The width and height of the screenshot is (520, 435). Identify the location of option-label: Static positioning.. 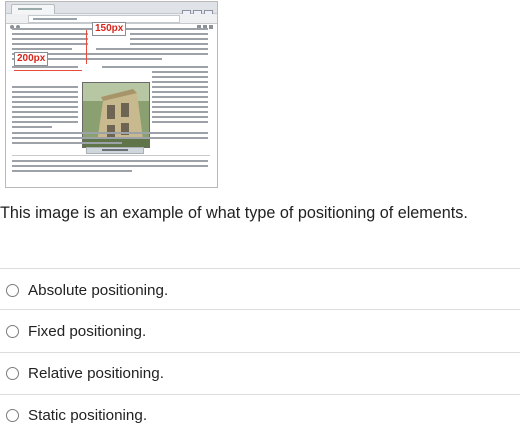
(88, 415).